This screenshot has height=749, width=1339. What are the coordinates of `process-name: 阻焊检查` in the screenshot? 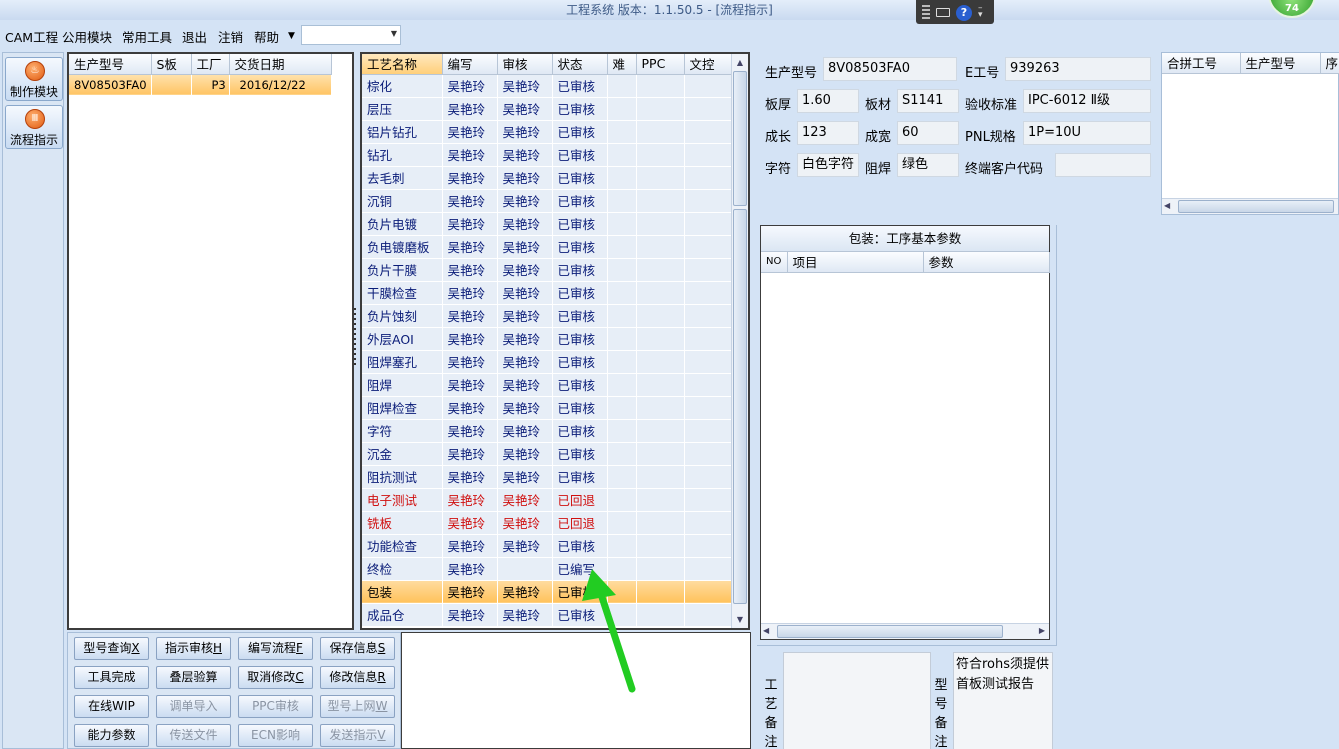 It's located at (402, 408).